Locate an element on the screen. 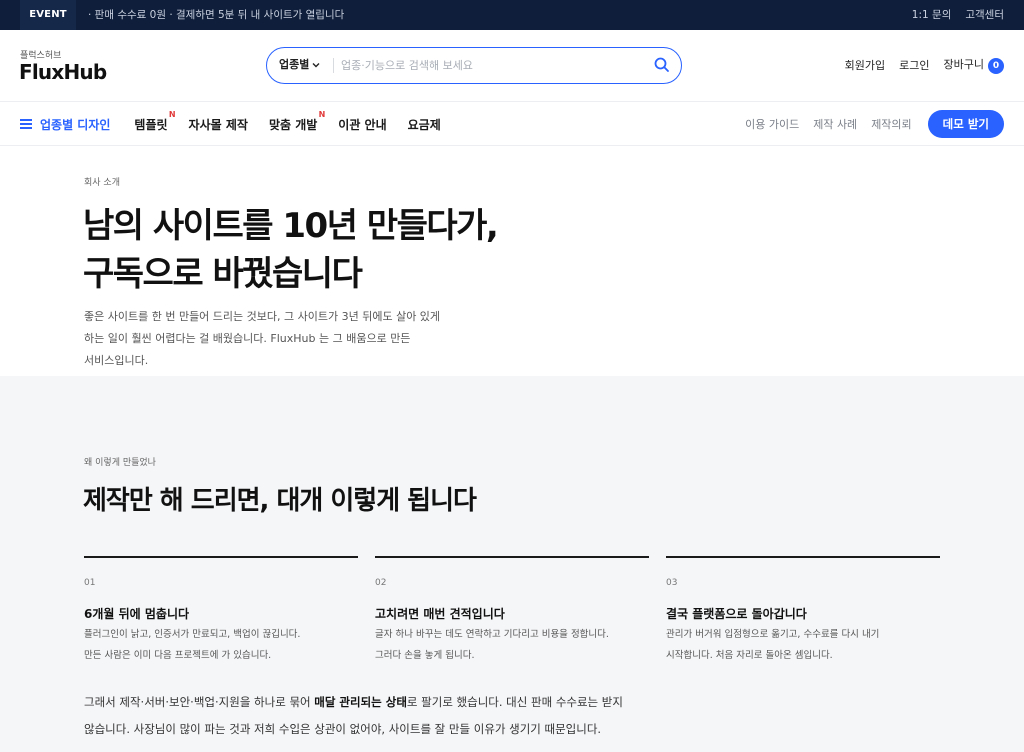 Image resolution: width=1024 pixels, height=752 pixels. why-title: 제작만 해 드리면, 대개 이렇게 됩니다 is located at coordinates (280, 501).